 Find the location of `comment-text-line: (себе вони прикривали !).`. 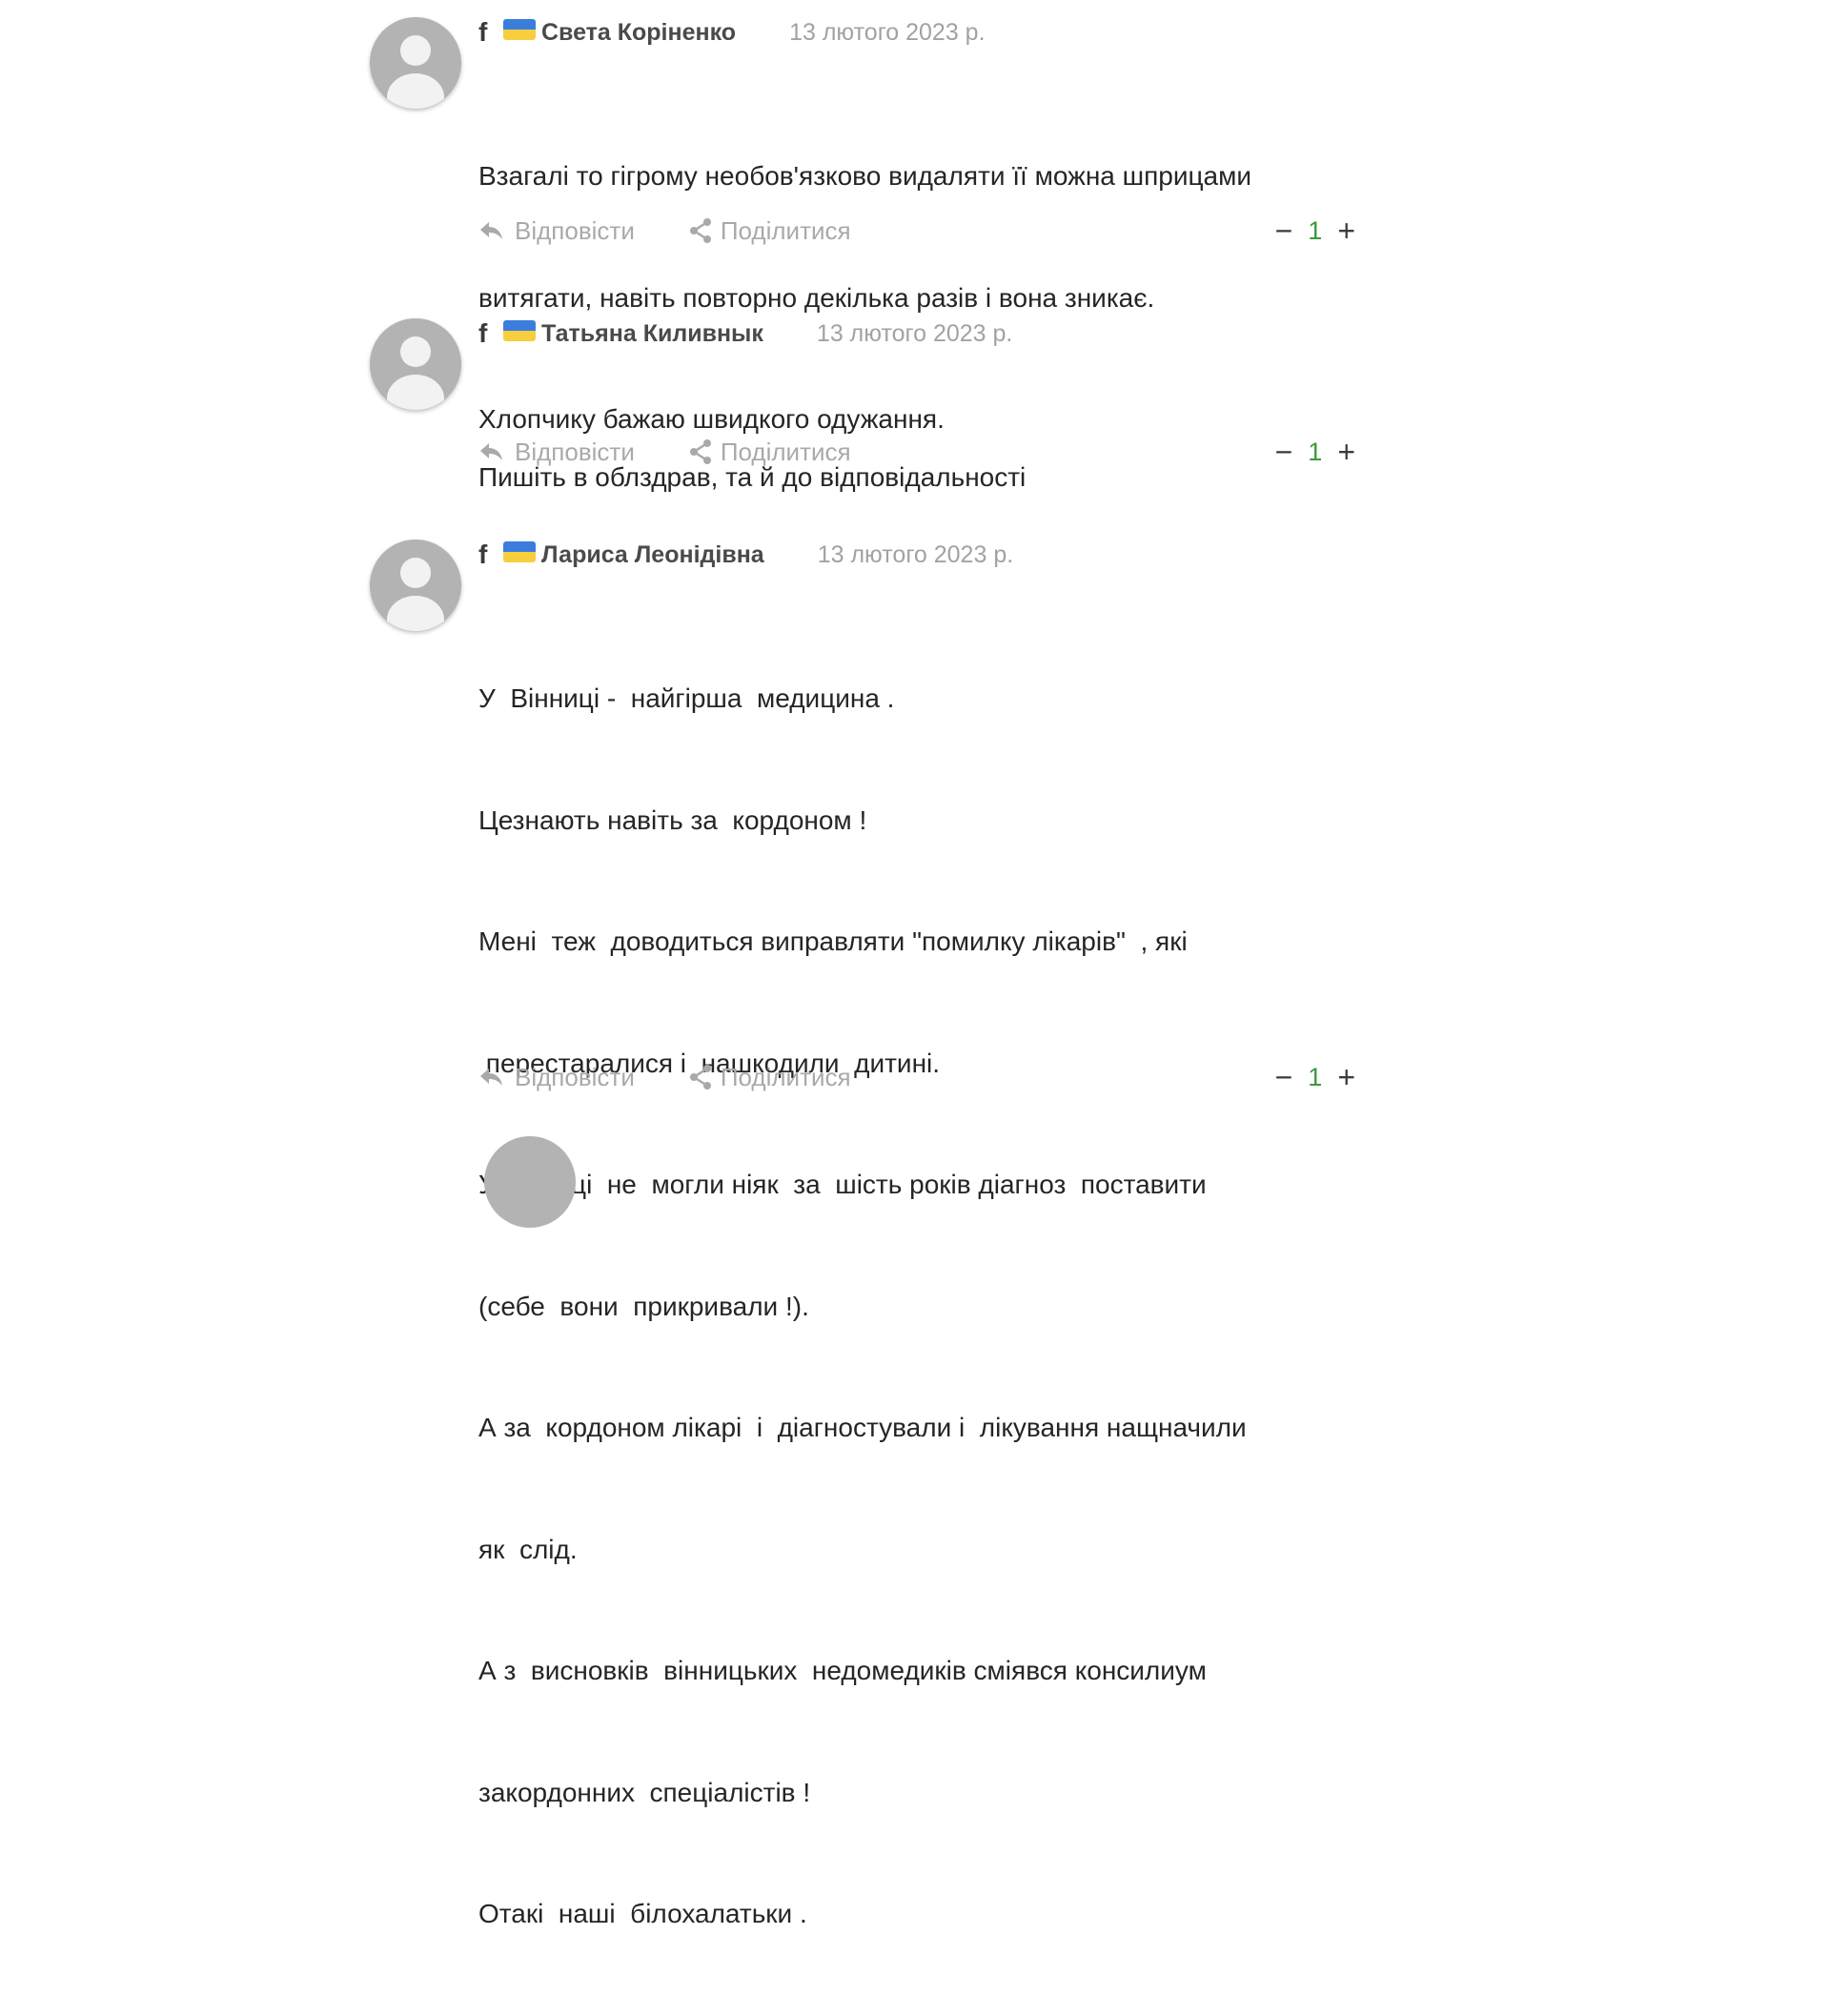

comment-text-line: (себе вони прикривали !). is located at coordinates (644, 1306).